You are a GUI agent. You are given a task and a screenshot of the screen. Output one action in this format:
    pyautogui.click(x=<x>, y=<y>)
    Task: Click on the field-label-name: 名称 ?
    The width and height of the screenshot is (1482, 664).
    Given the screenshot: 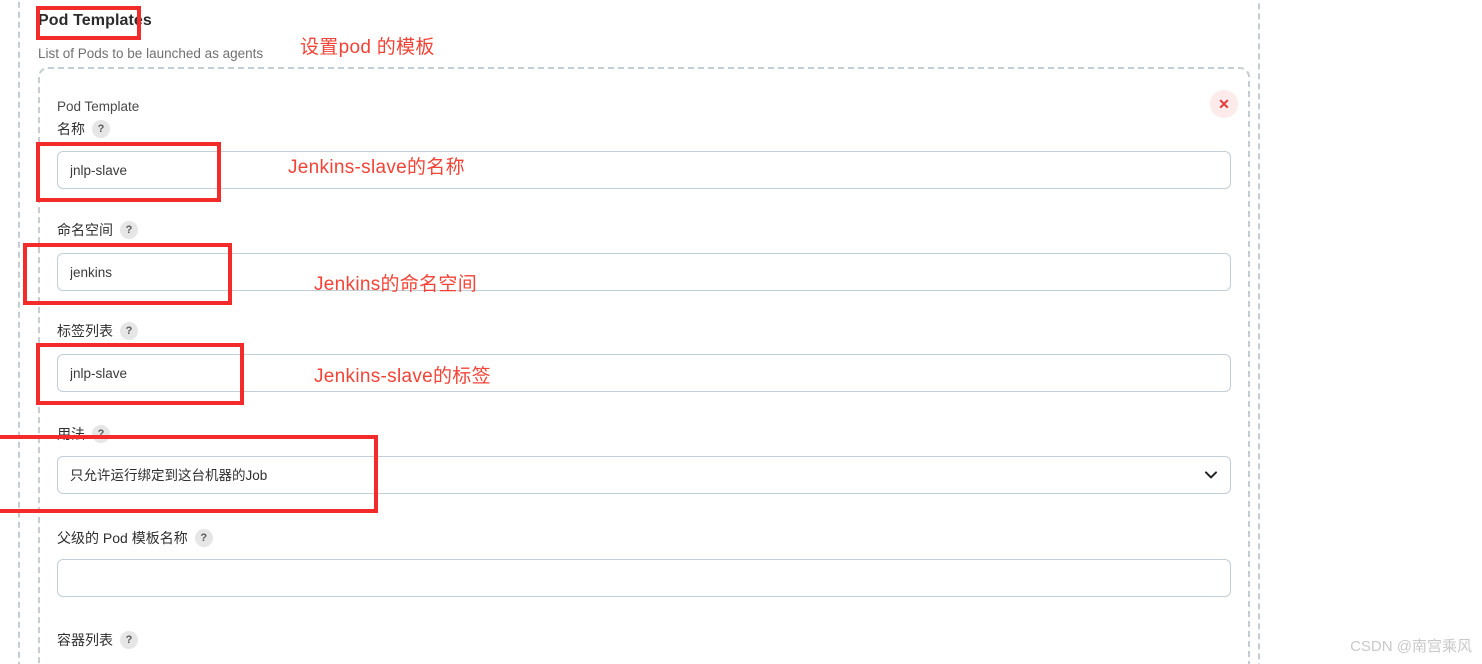 What is the action you would take?
    pyautogui.click(x=83, y=129)
    